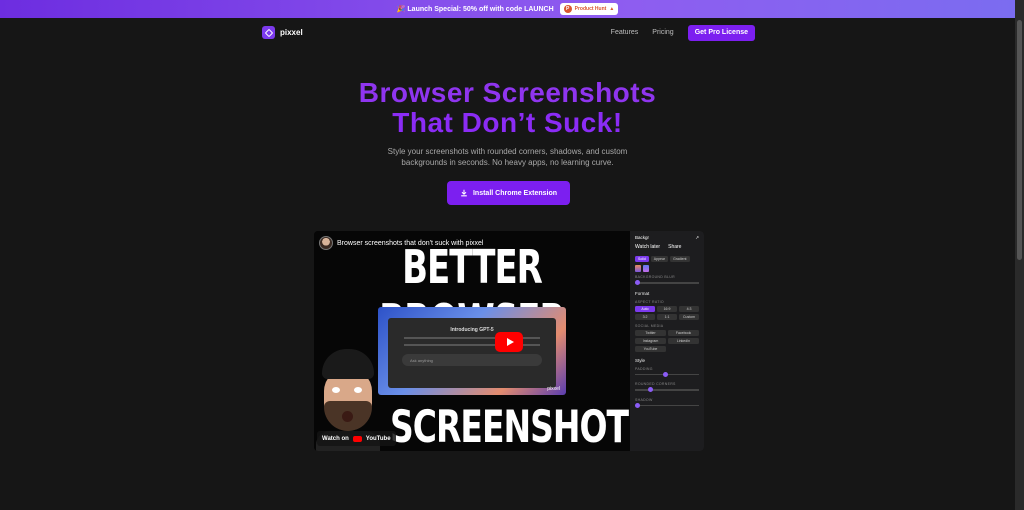 The height and width of the screenshot is (510, 1024). I want to click on background-swatches, so click(667, 268).